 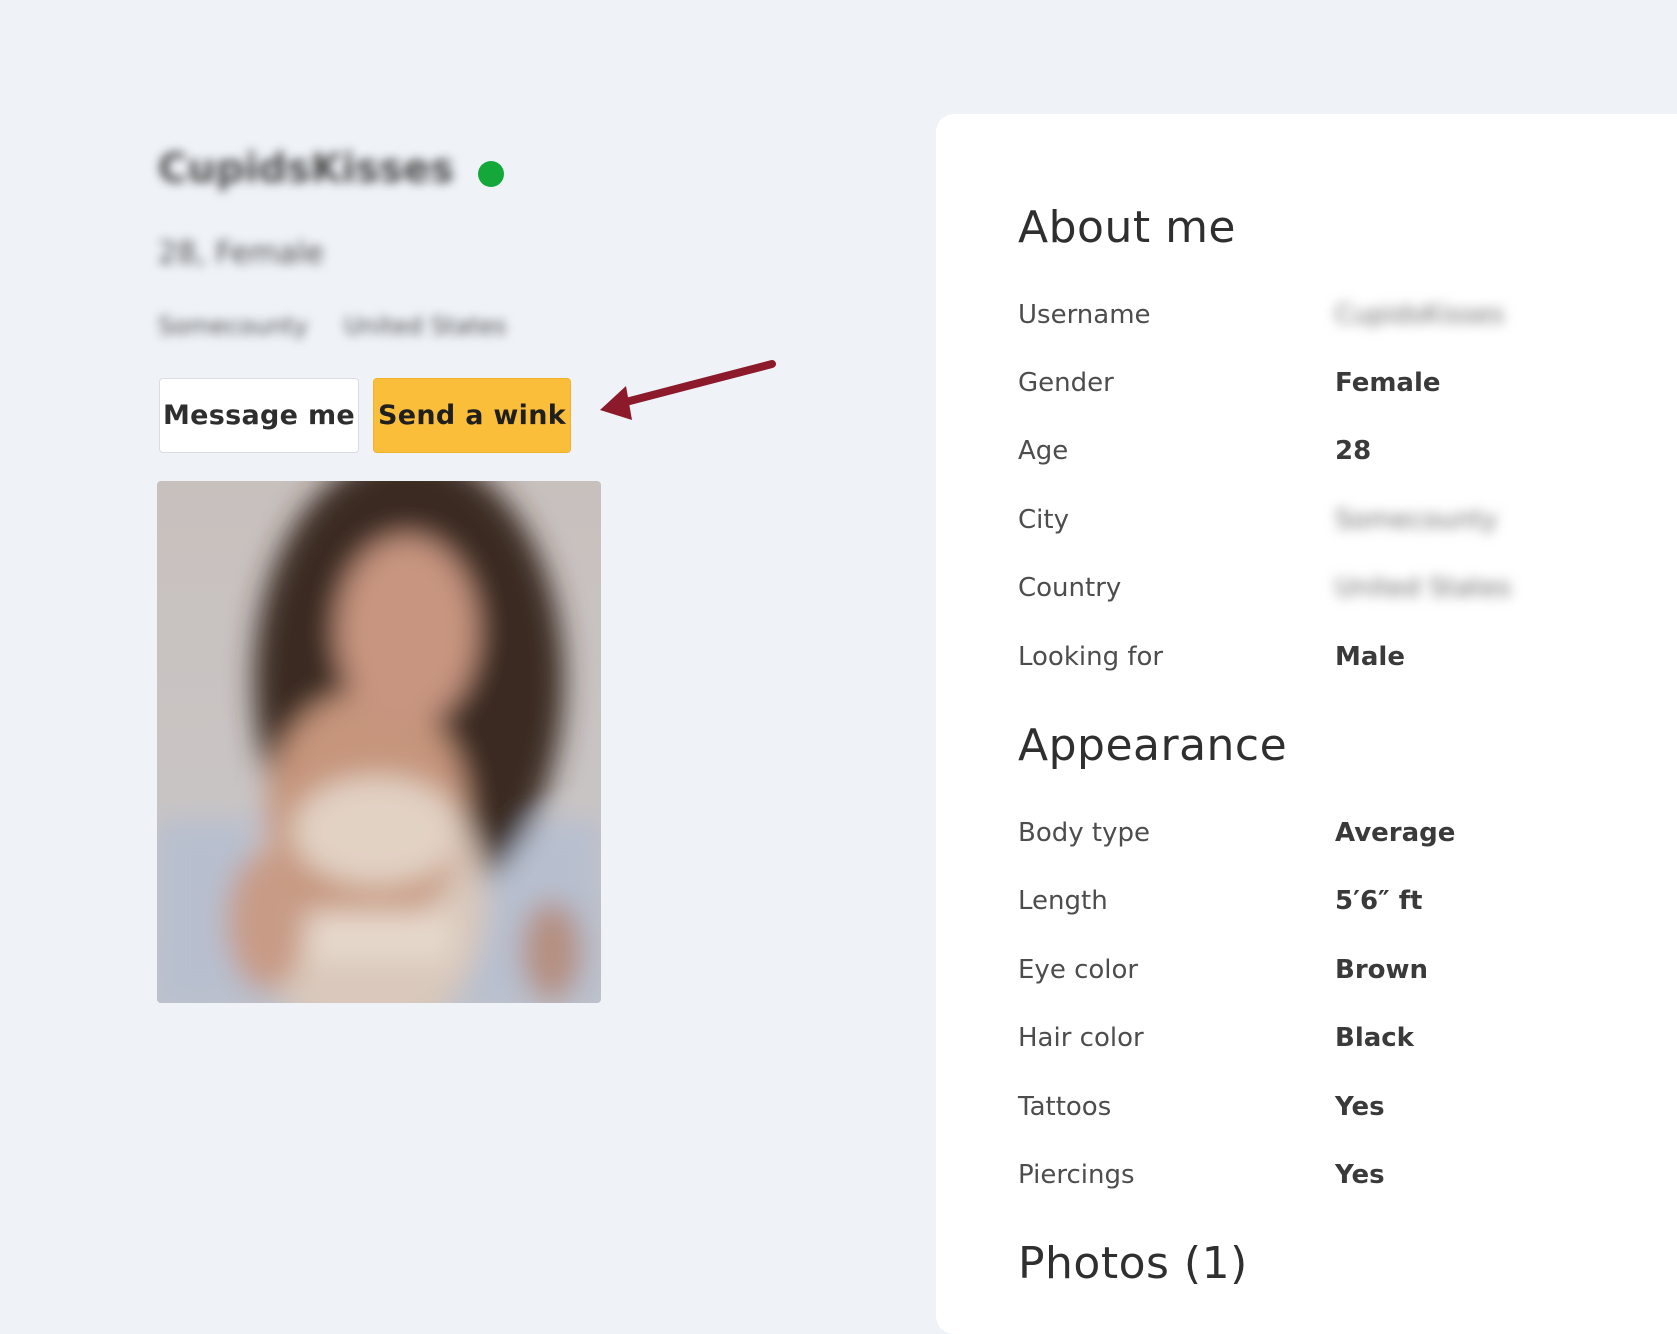 I want to click on hair-color-value: Black, so click(x=1374, y=1038).